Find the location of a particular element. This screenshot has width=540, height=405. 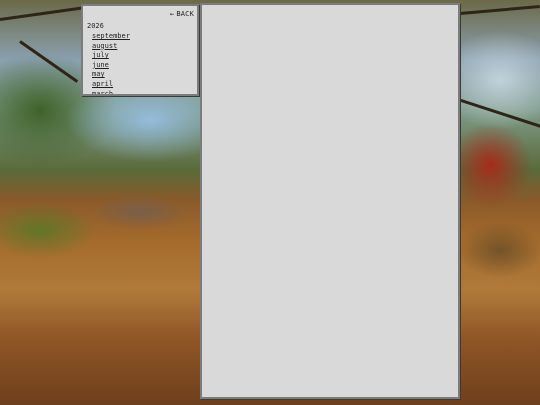

month-link-august: august is located at coordinates (111, 47).